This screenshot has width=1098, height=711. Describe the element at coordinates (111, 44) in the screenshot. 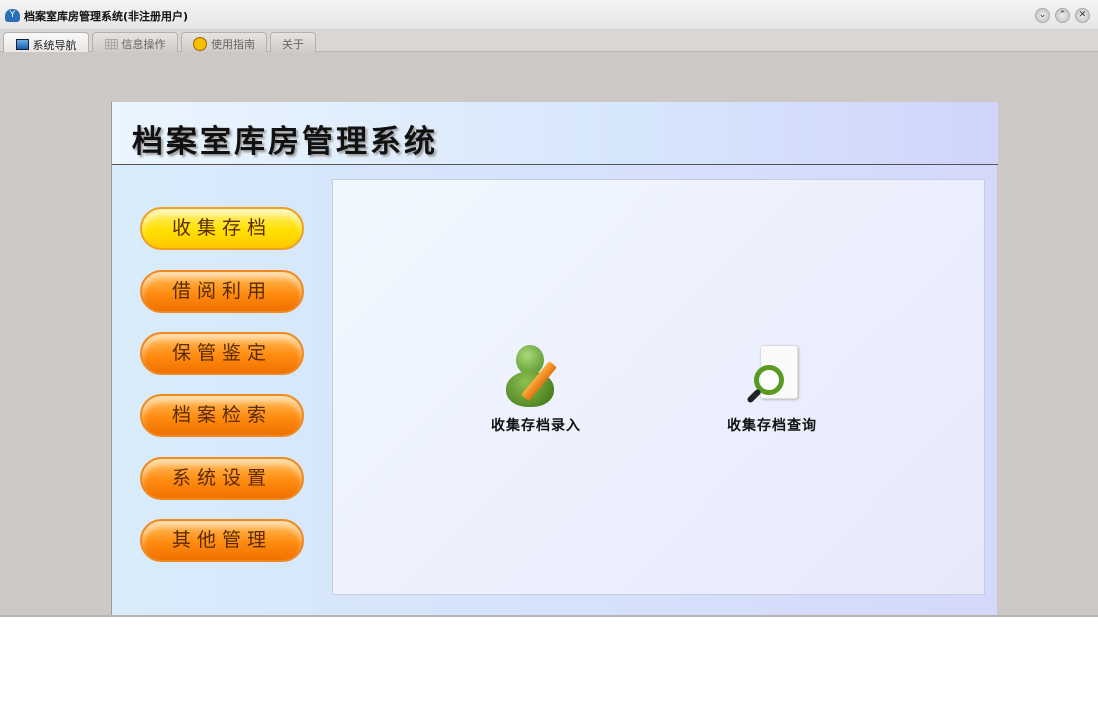

I see `grid-icon` at that location.